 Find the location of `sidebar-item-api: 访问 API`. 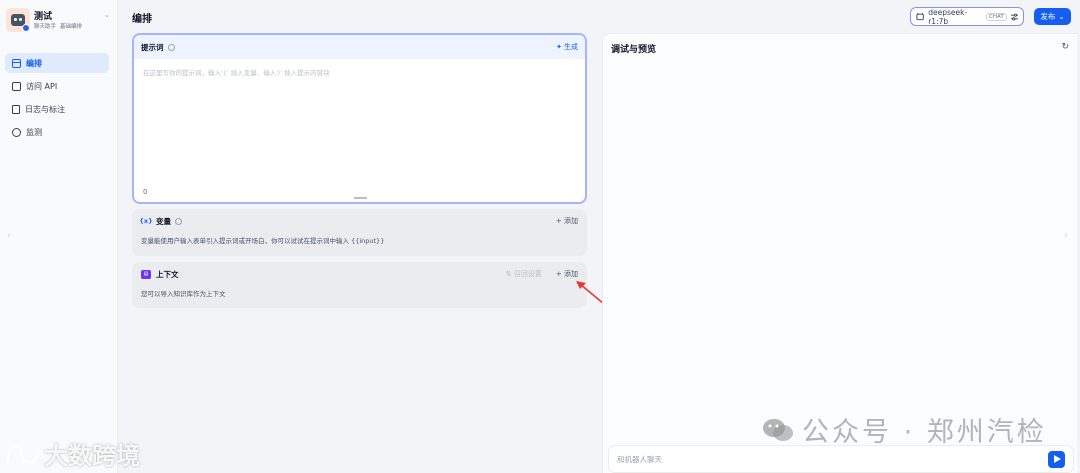

sidebar-item-api: 访问 API is located at coordinates (57, 86).